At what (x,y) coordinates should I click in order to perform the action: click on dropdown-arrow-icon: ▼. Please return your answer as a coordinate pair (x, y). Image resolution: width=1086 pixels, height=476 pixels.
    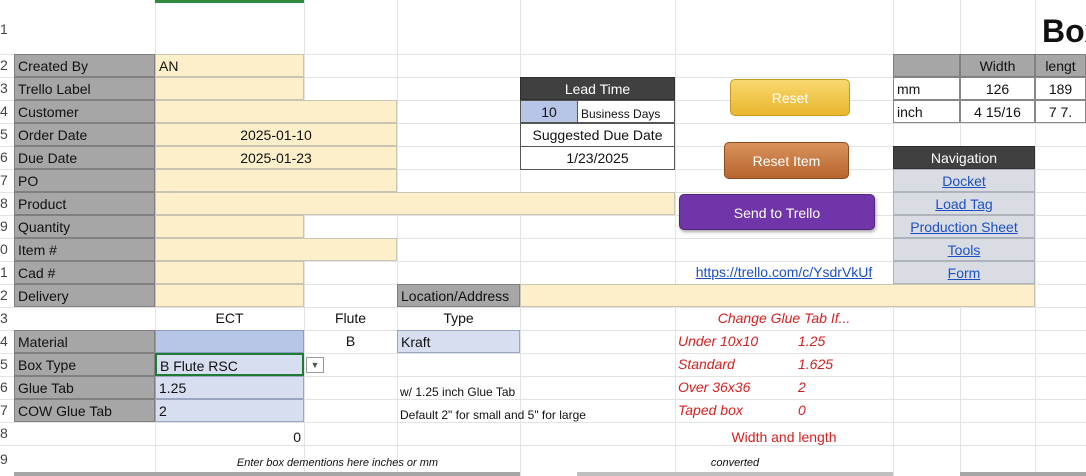
    Looking at the image, I should click on (315, 365).